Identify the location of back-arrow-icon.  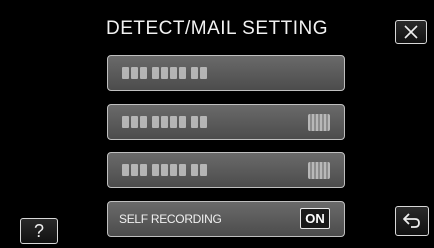
(411, 220).